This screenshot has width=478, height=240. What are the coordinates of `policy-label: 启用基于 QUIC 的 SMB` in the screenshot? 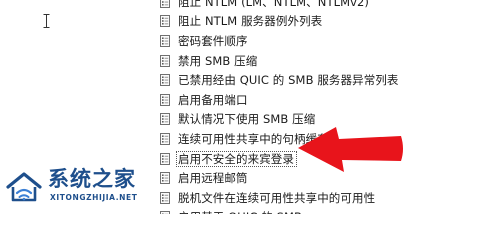 It's located at (240, 212).